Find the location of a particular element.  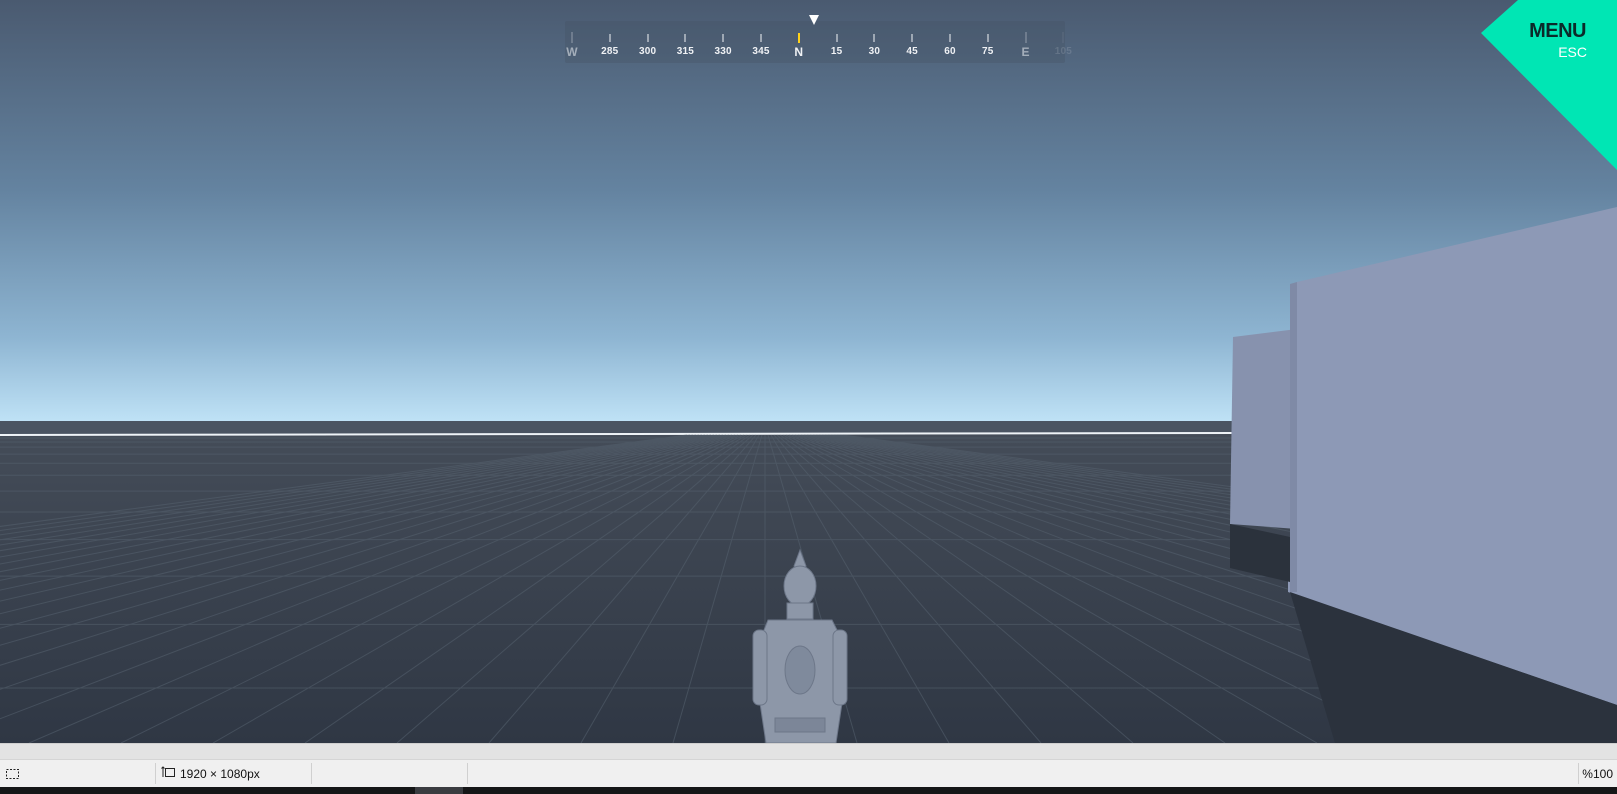

compass-label-n: N is located at coordinates (799, 52).